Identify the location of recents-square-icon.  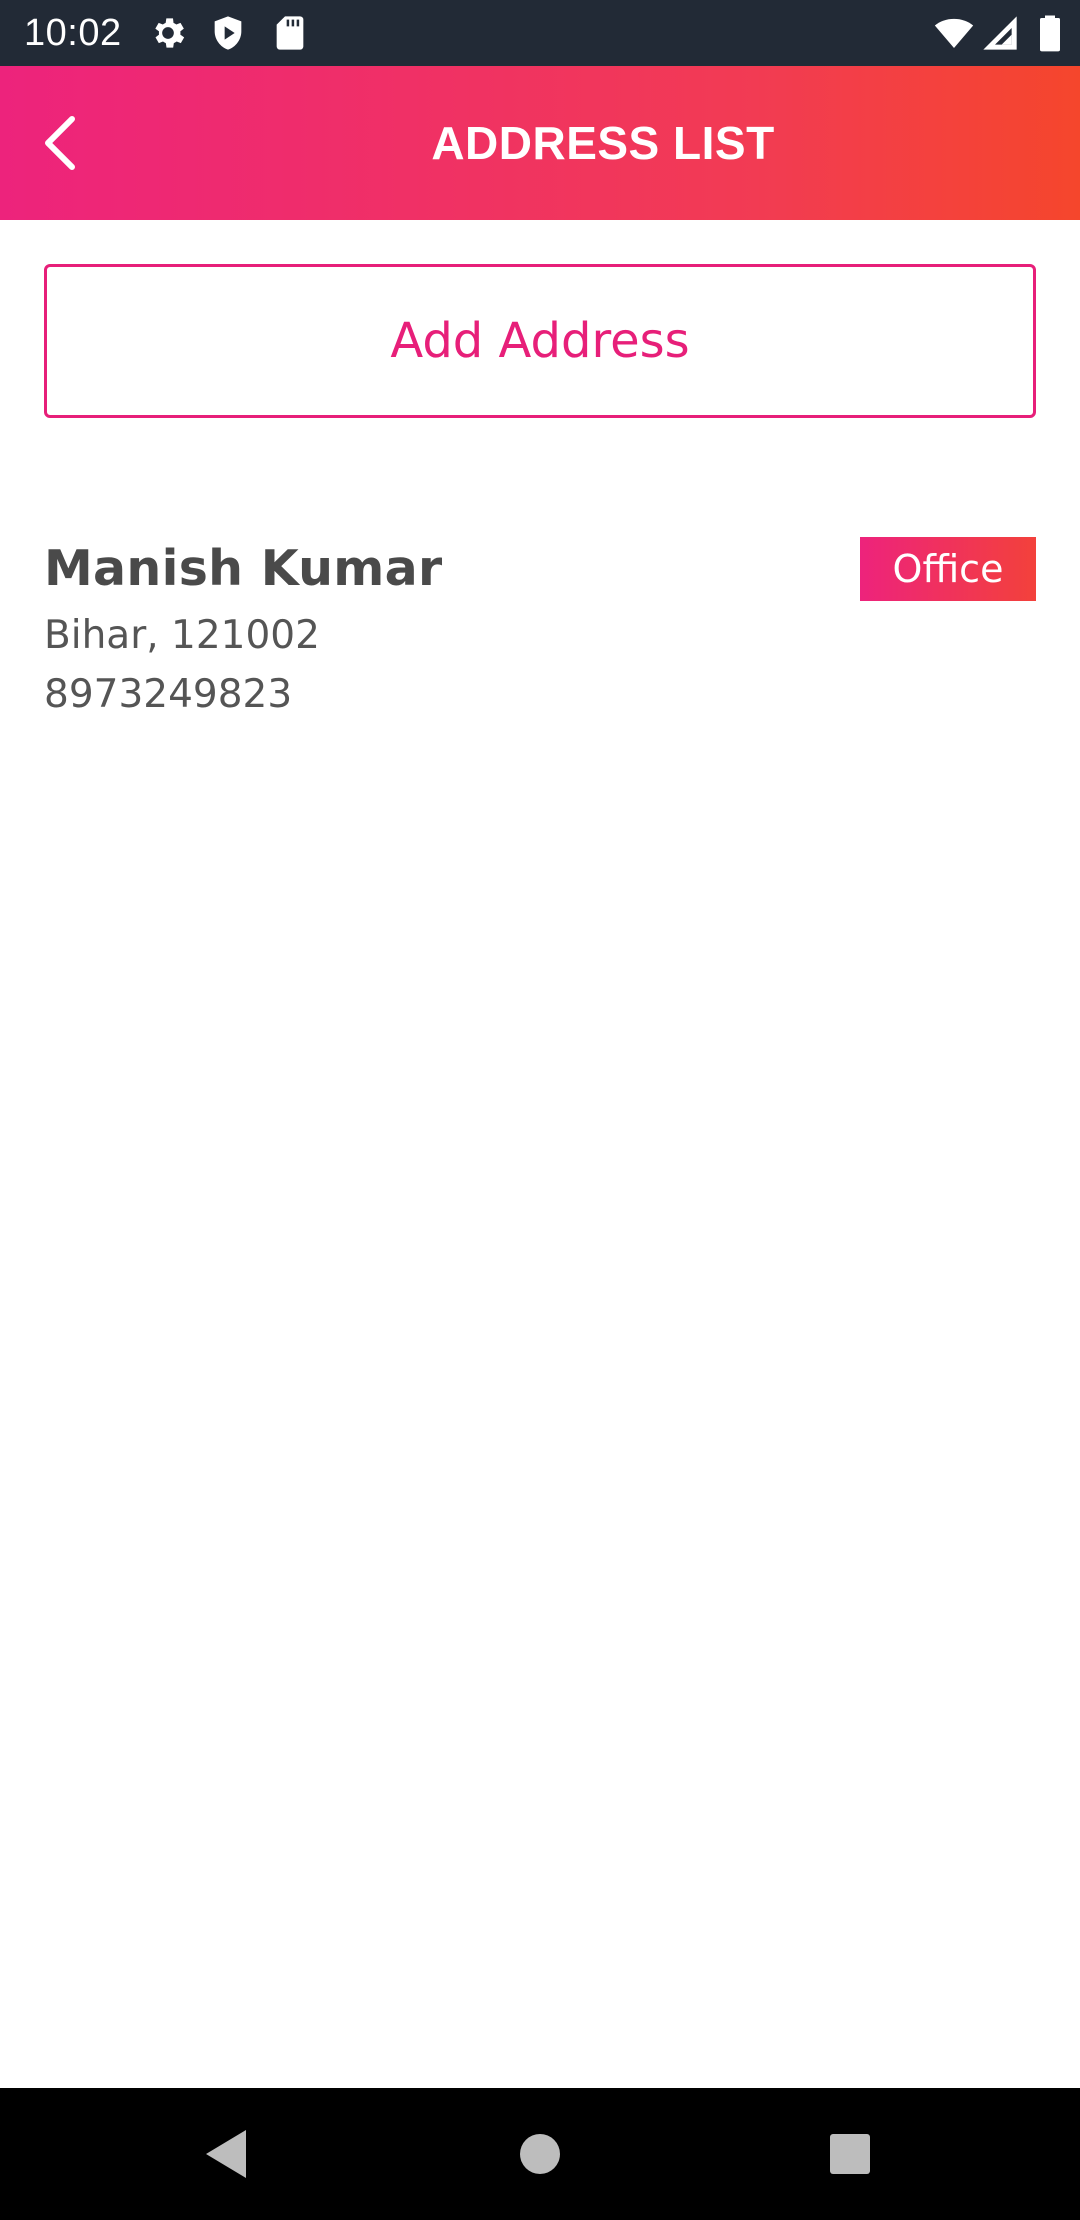
(850, 2154).